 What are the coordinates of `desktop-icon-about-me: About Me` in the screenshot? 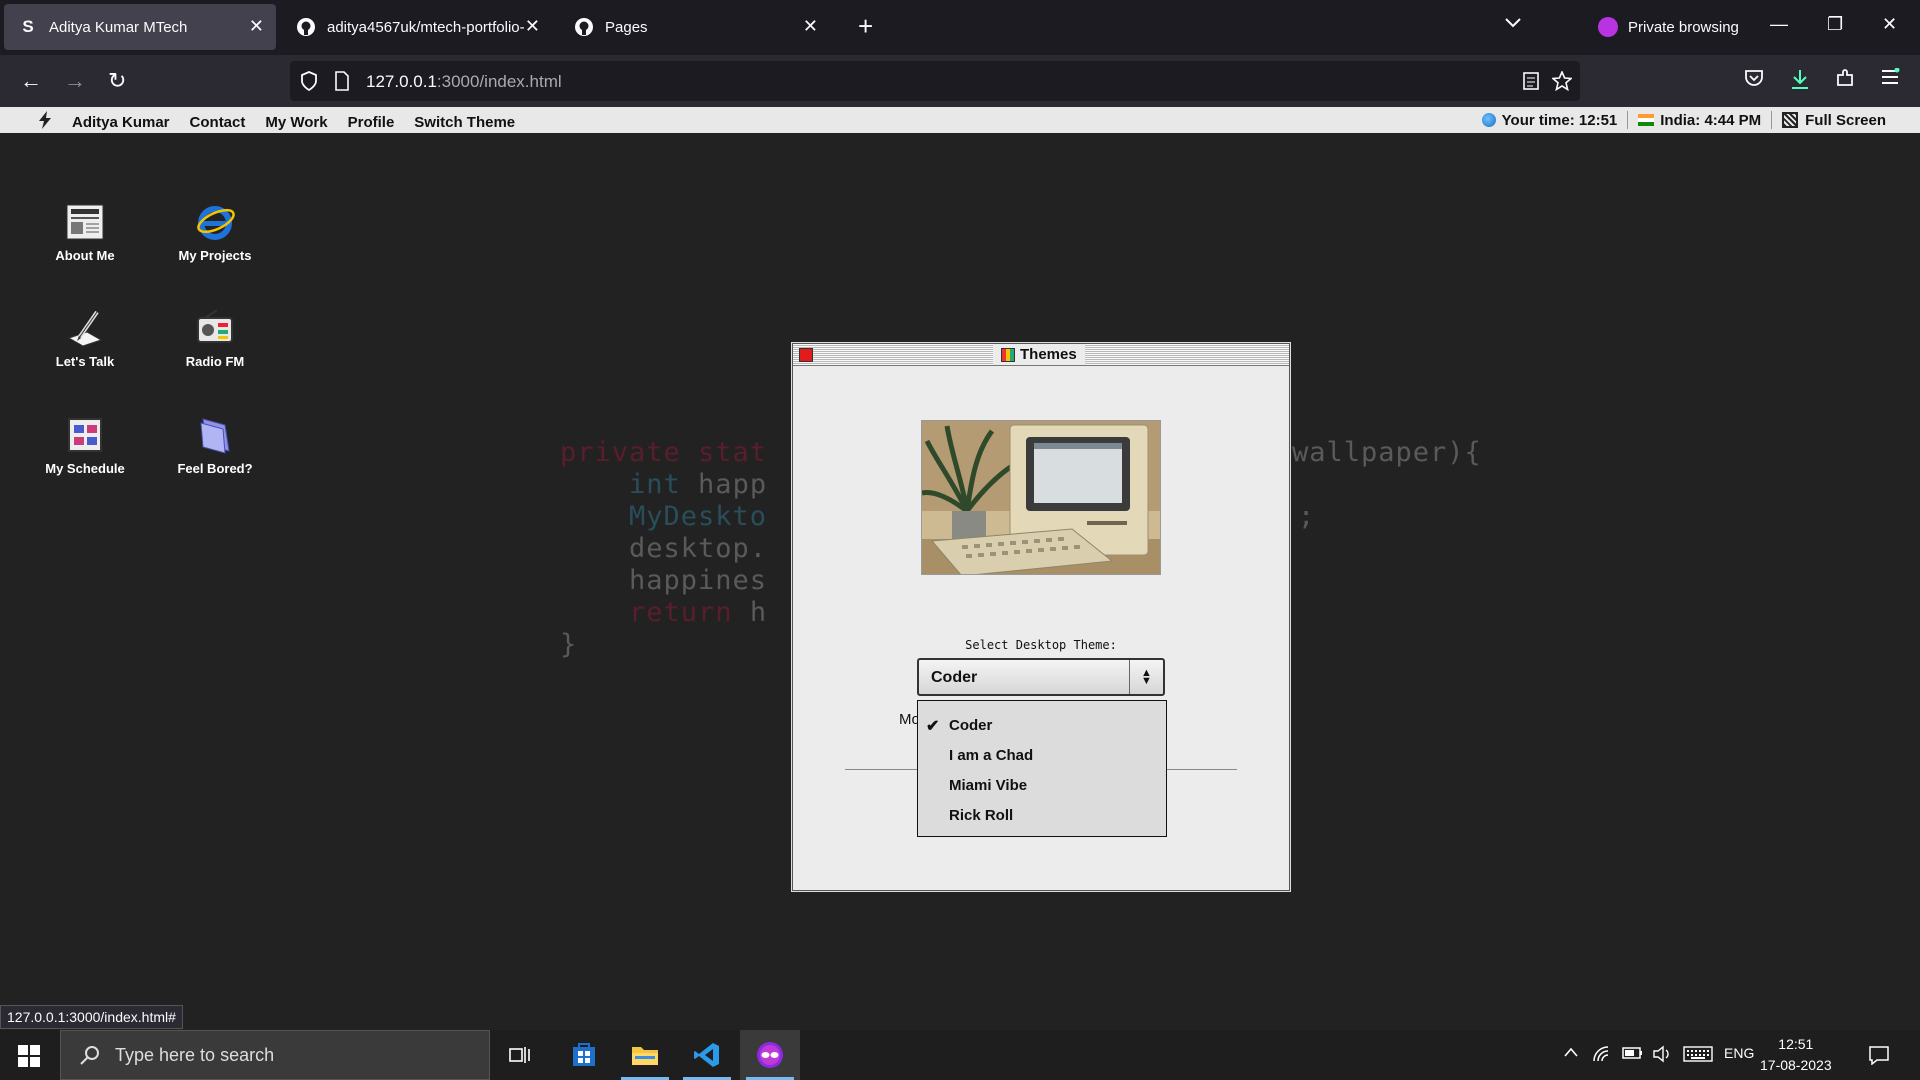 It's located at (85, 232).